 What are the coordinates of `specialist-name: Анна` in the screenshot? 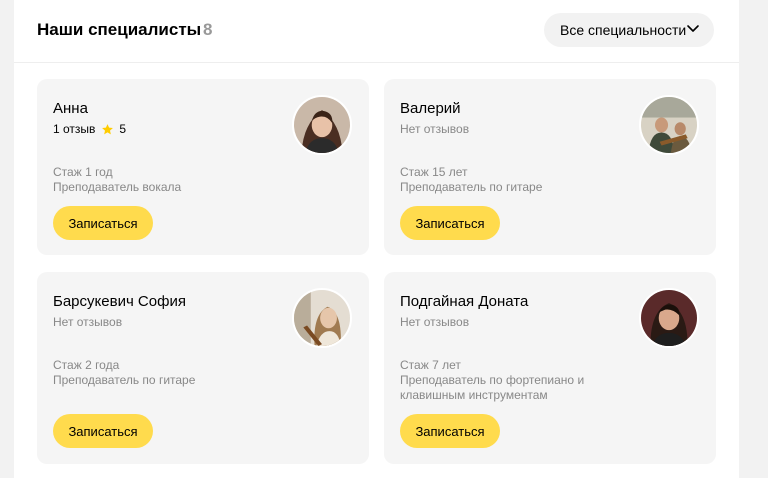 It's located at (70, 108).